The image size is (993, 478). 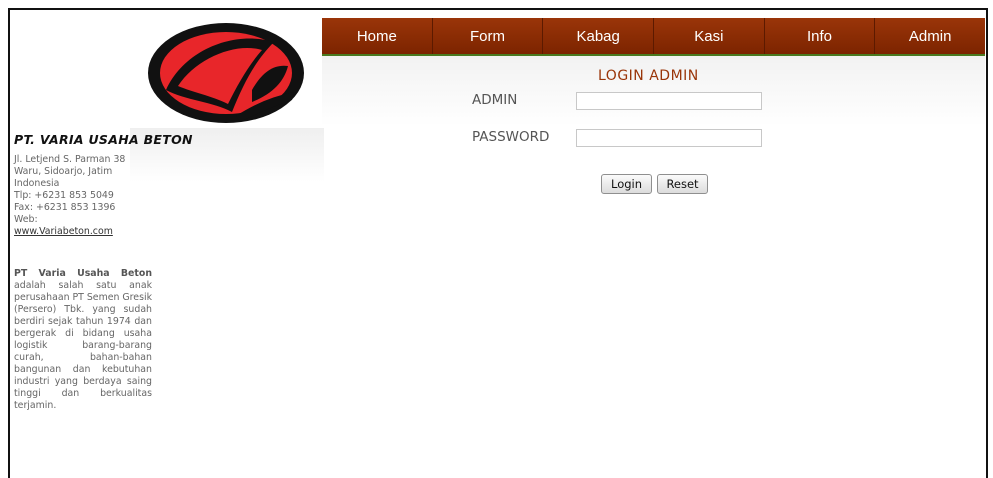 What do you see at coordinates (653, 91) in the screenshot?
I see `content-header-bg` at bounding box center [653, 91].